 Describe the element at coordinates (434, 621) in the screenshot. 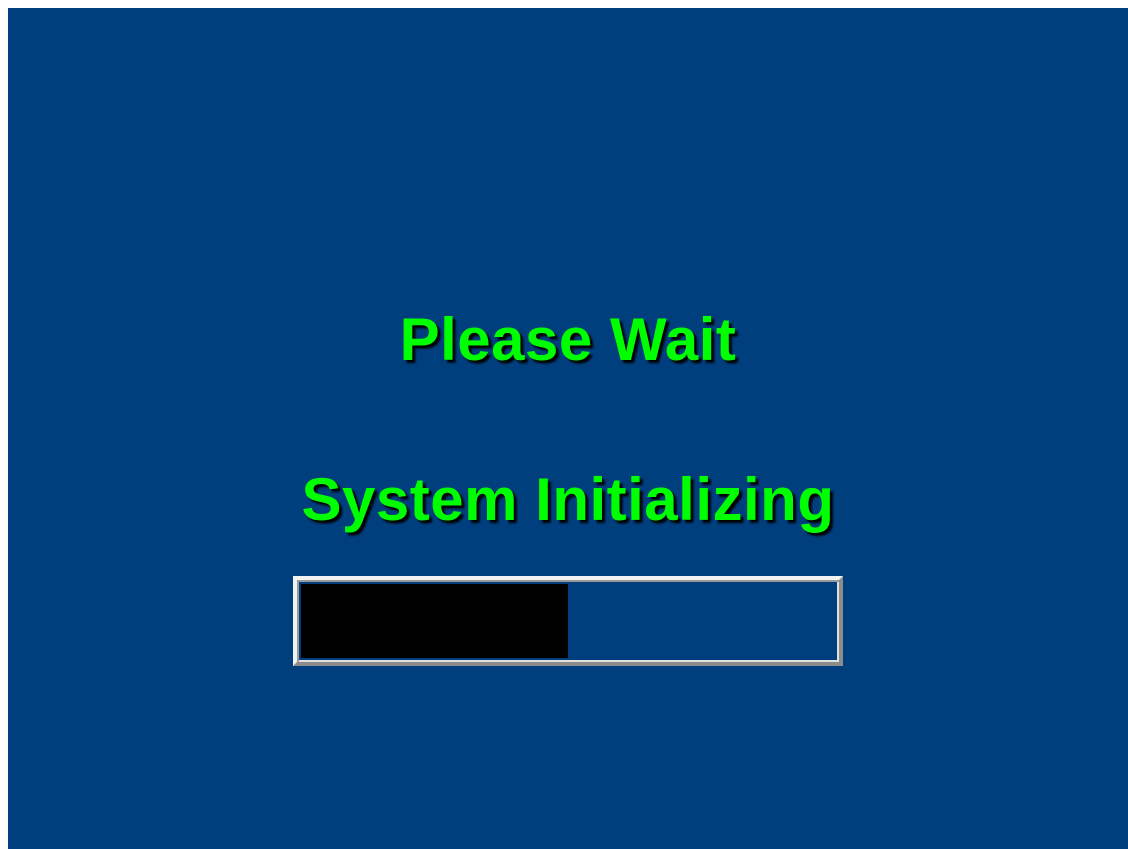

I see `progress-fill` at that location.